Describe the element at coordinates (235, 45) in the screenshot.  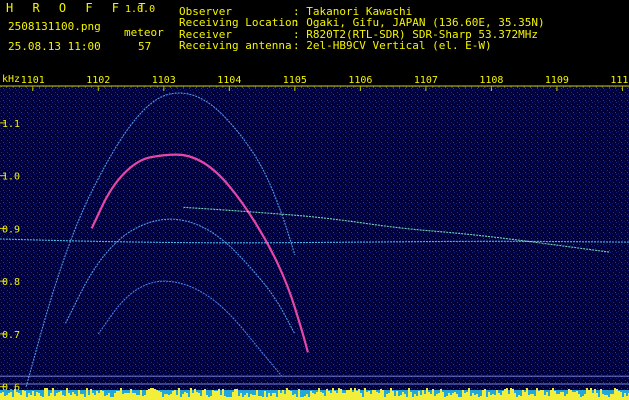
I see `field-label-antenna: Receiving antenna` at that location.